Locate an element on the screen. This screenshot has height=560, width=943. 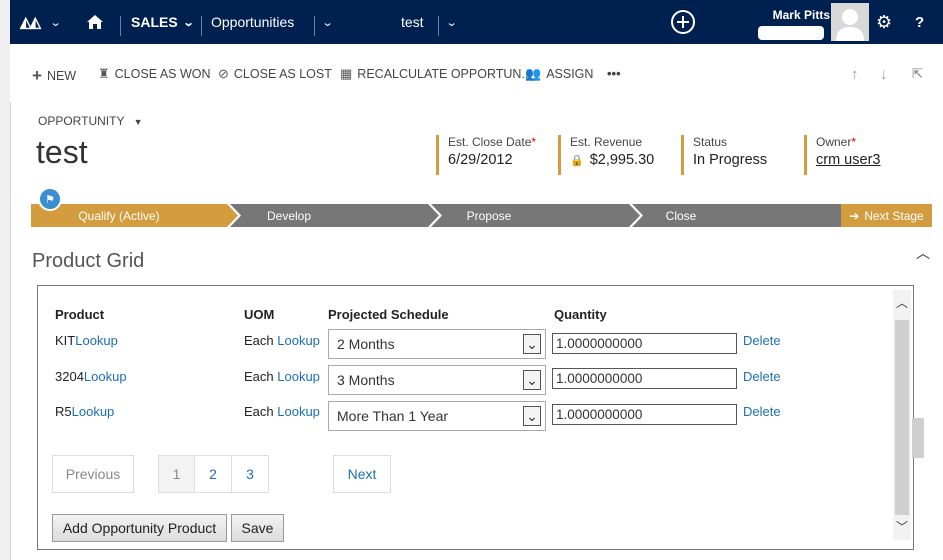
expand-button: ⇱ is located at coordinates (917, 74).